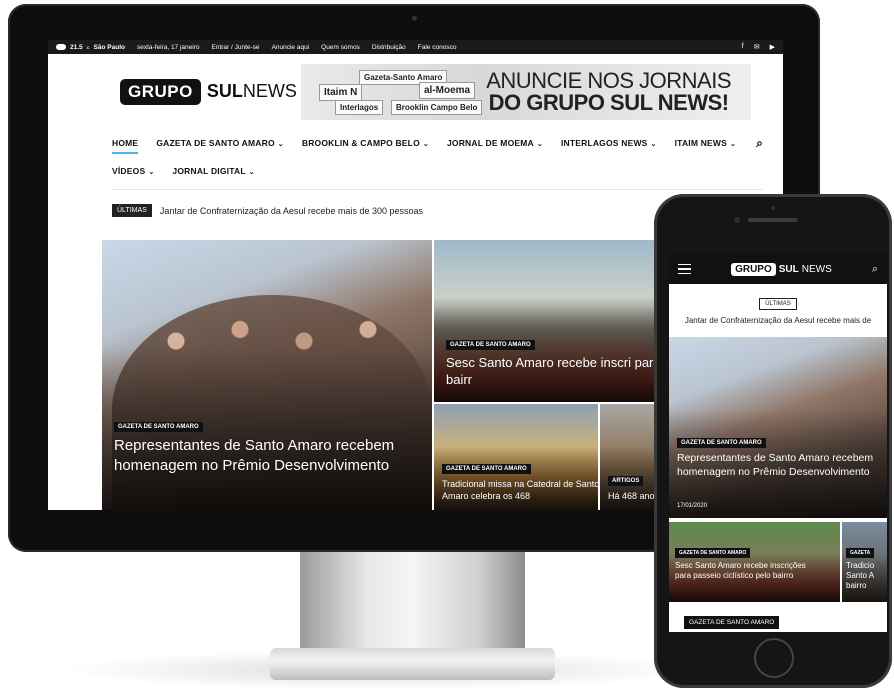 The image size is (894, 692). What do you see at coordinates (109, 47) in the screenshot?
I see `weather-city: São Paulo` at bounding box center [109, 47].